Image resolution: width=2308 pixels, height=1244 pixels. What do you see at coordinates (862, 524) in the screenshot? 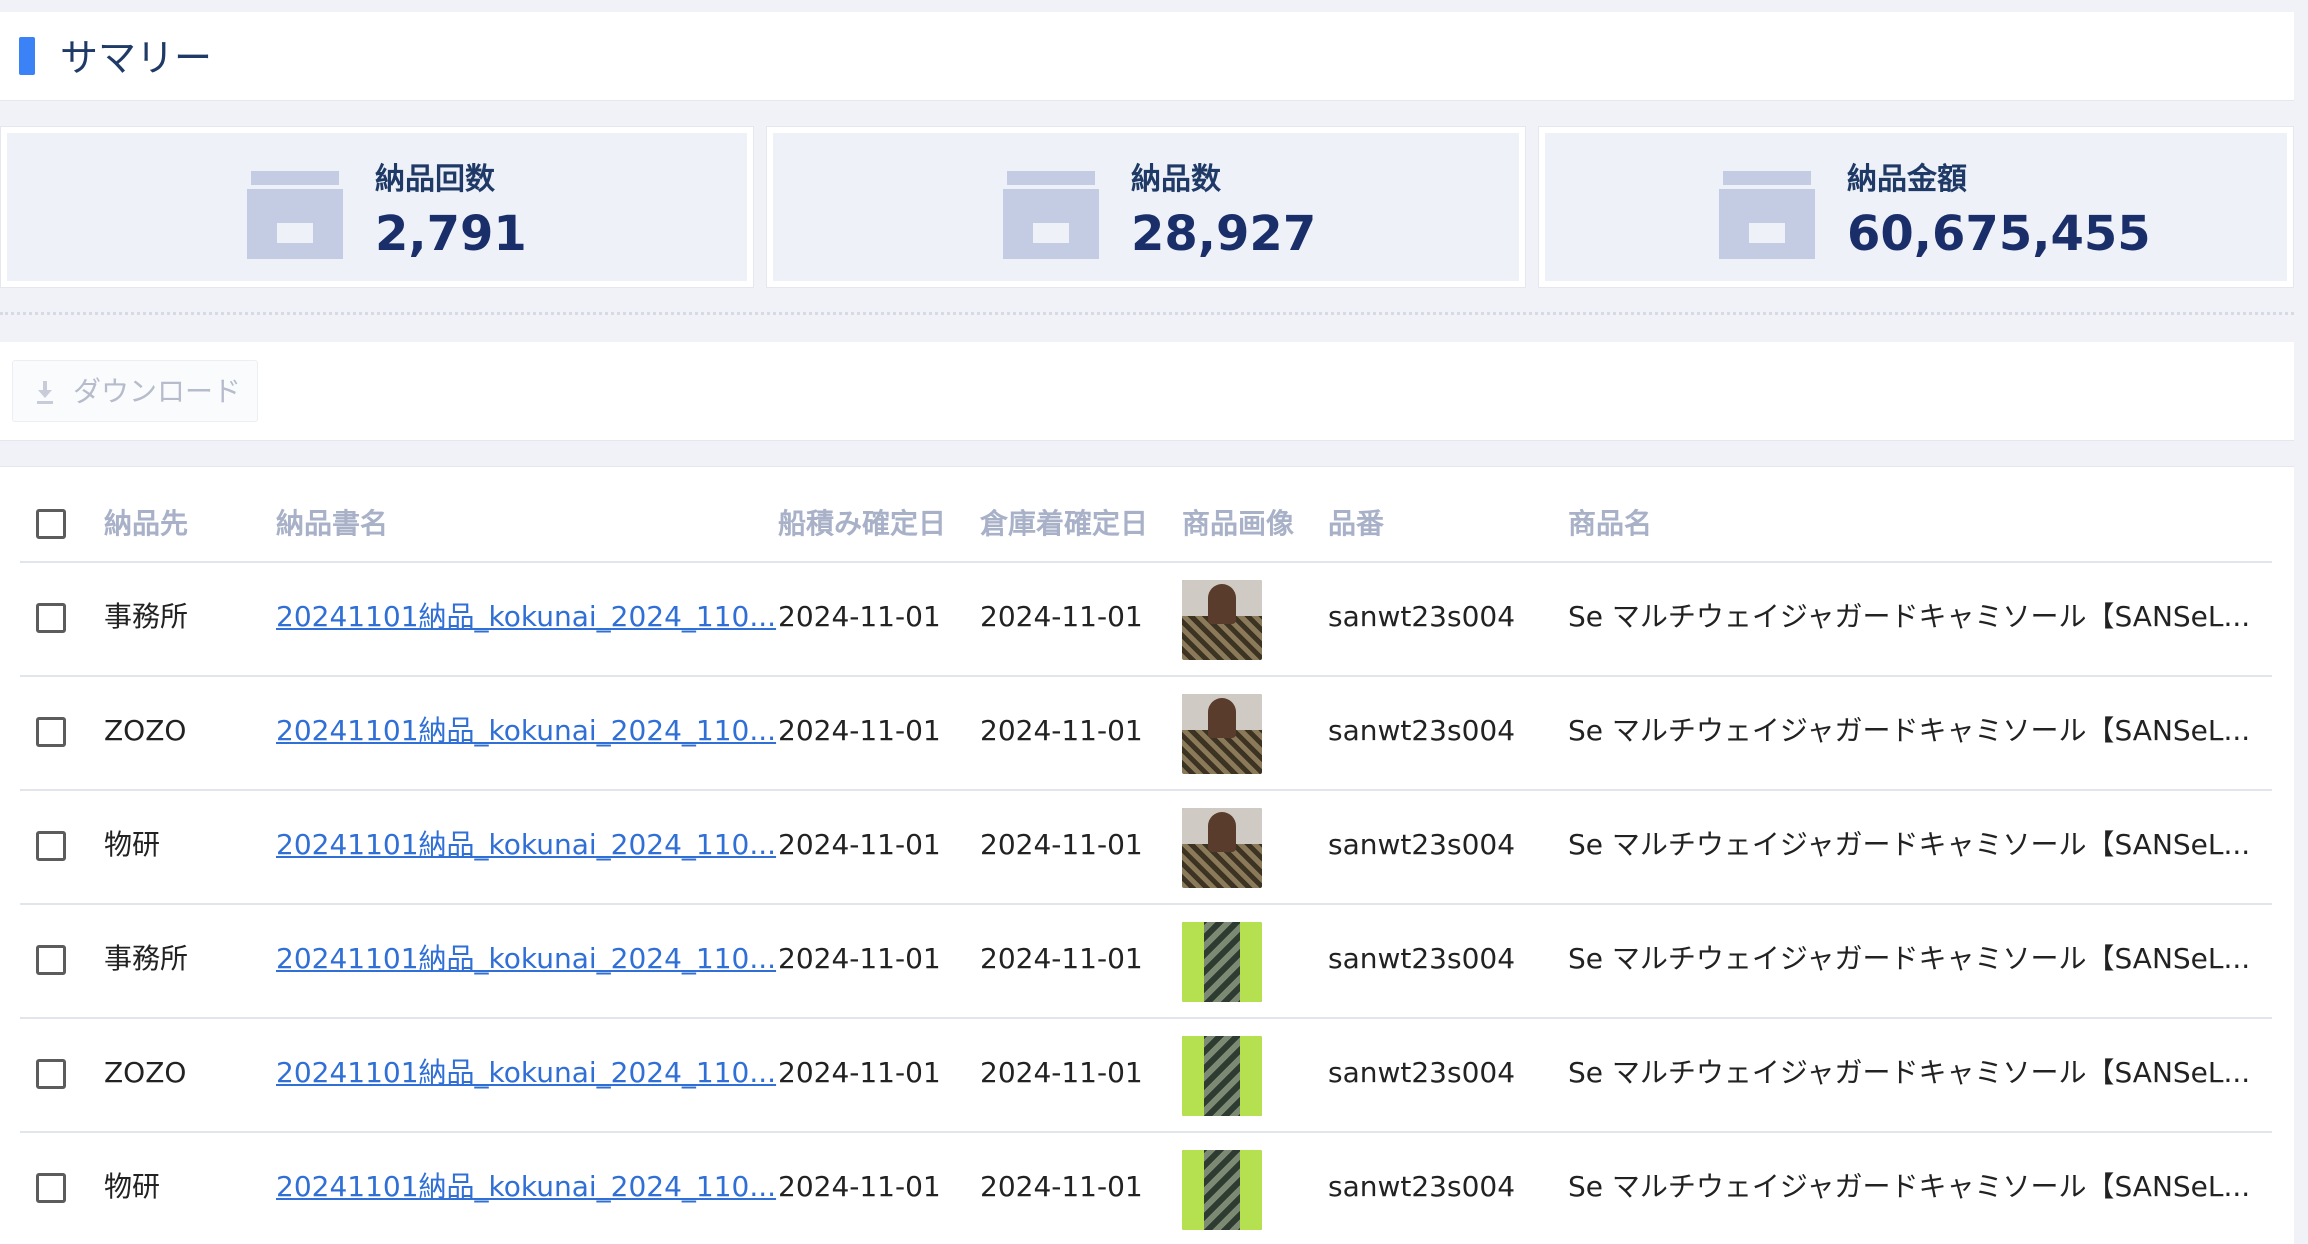
I see `header-ship-date: 船積み確定日` at bounding box center [862, 524].